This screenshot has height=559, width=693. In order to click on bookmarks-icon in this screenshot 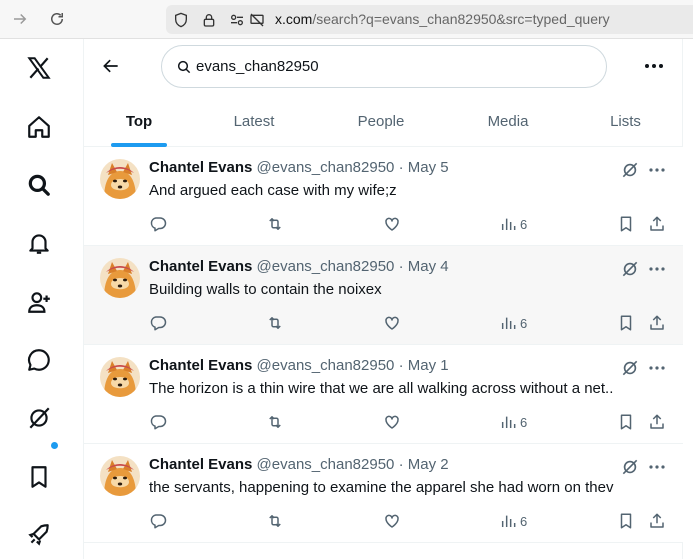, I will do `click(39, 477)`.